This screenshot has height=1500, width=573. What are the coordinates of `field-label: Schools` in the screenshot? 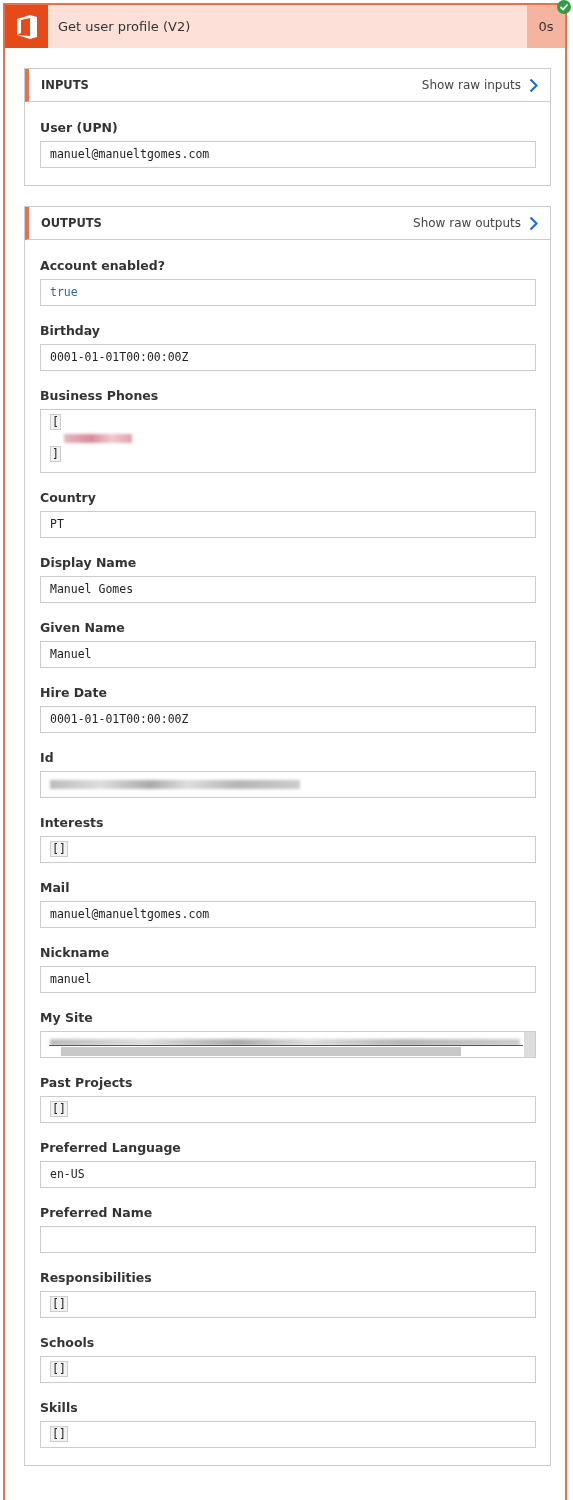 It's located at (68, 1342).